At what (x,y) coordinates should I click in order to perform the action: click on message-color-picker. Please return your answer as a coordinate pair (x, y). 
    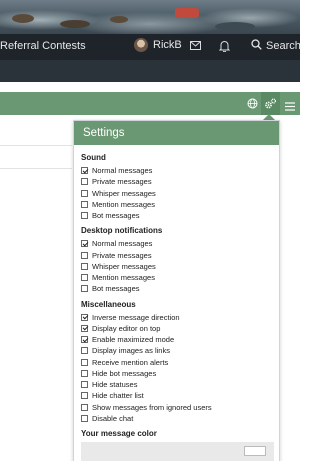
    Looking at the image, I should click on (177, 451).